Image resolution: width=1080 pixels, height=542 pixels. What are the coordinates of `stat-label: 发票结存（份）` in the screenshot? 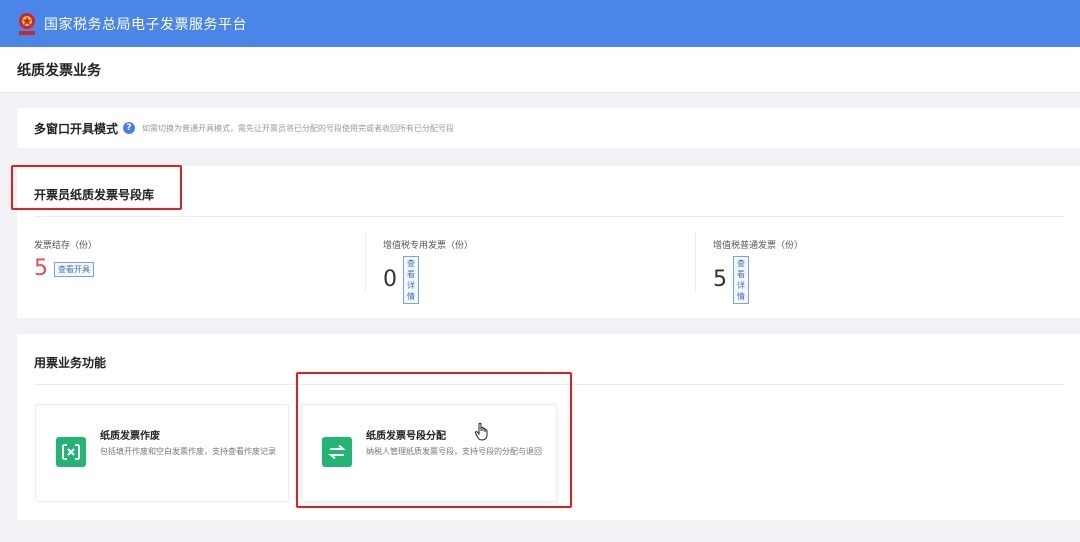 It's located at (66, 246).